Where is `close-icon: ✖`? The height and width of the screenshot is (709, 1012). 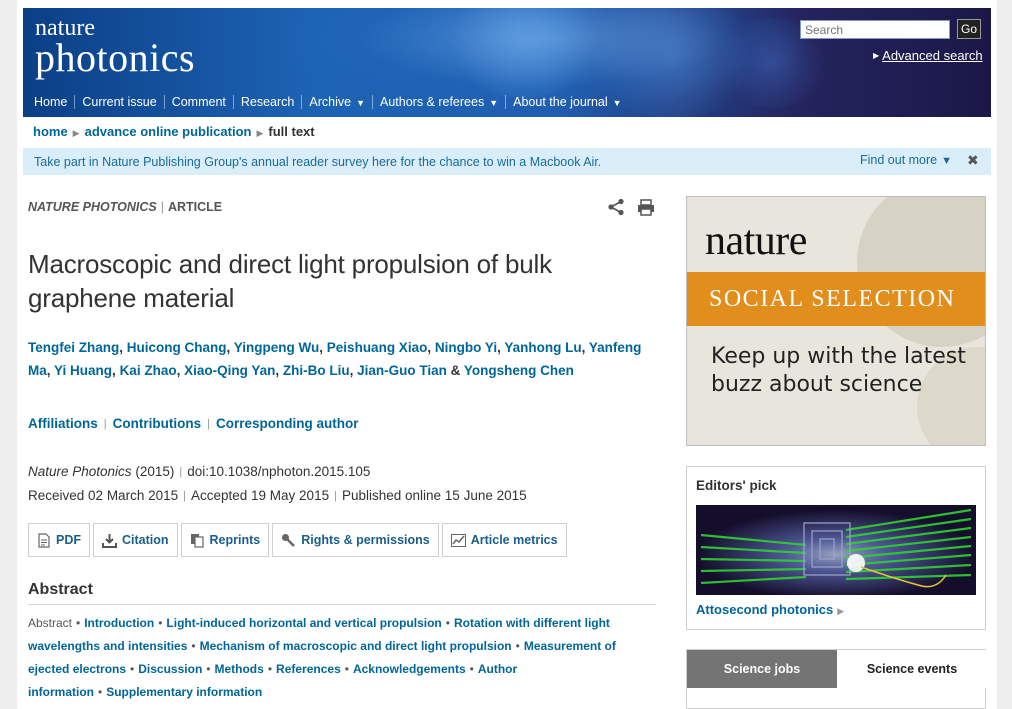 close-icon: ✖ is located at coordinates (973, 160).